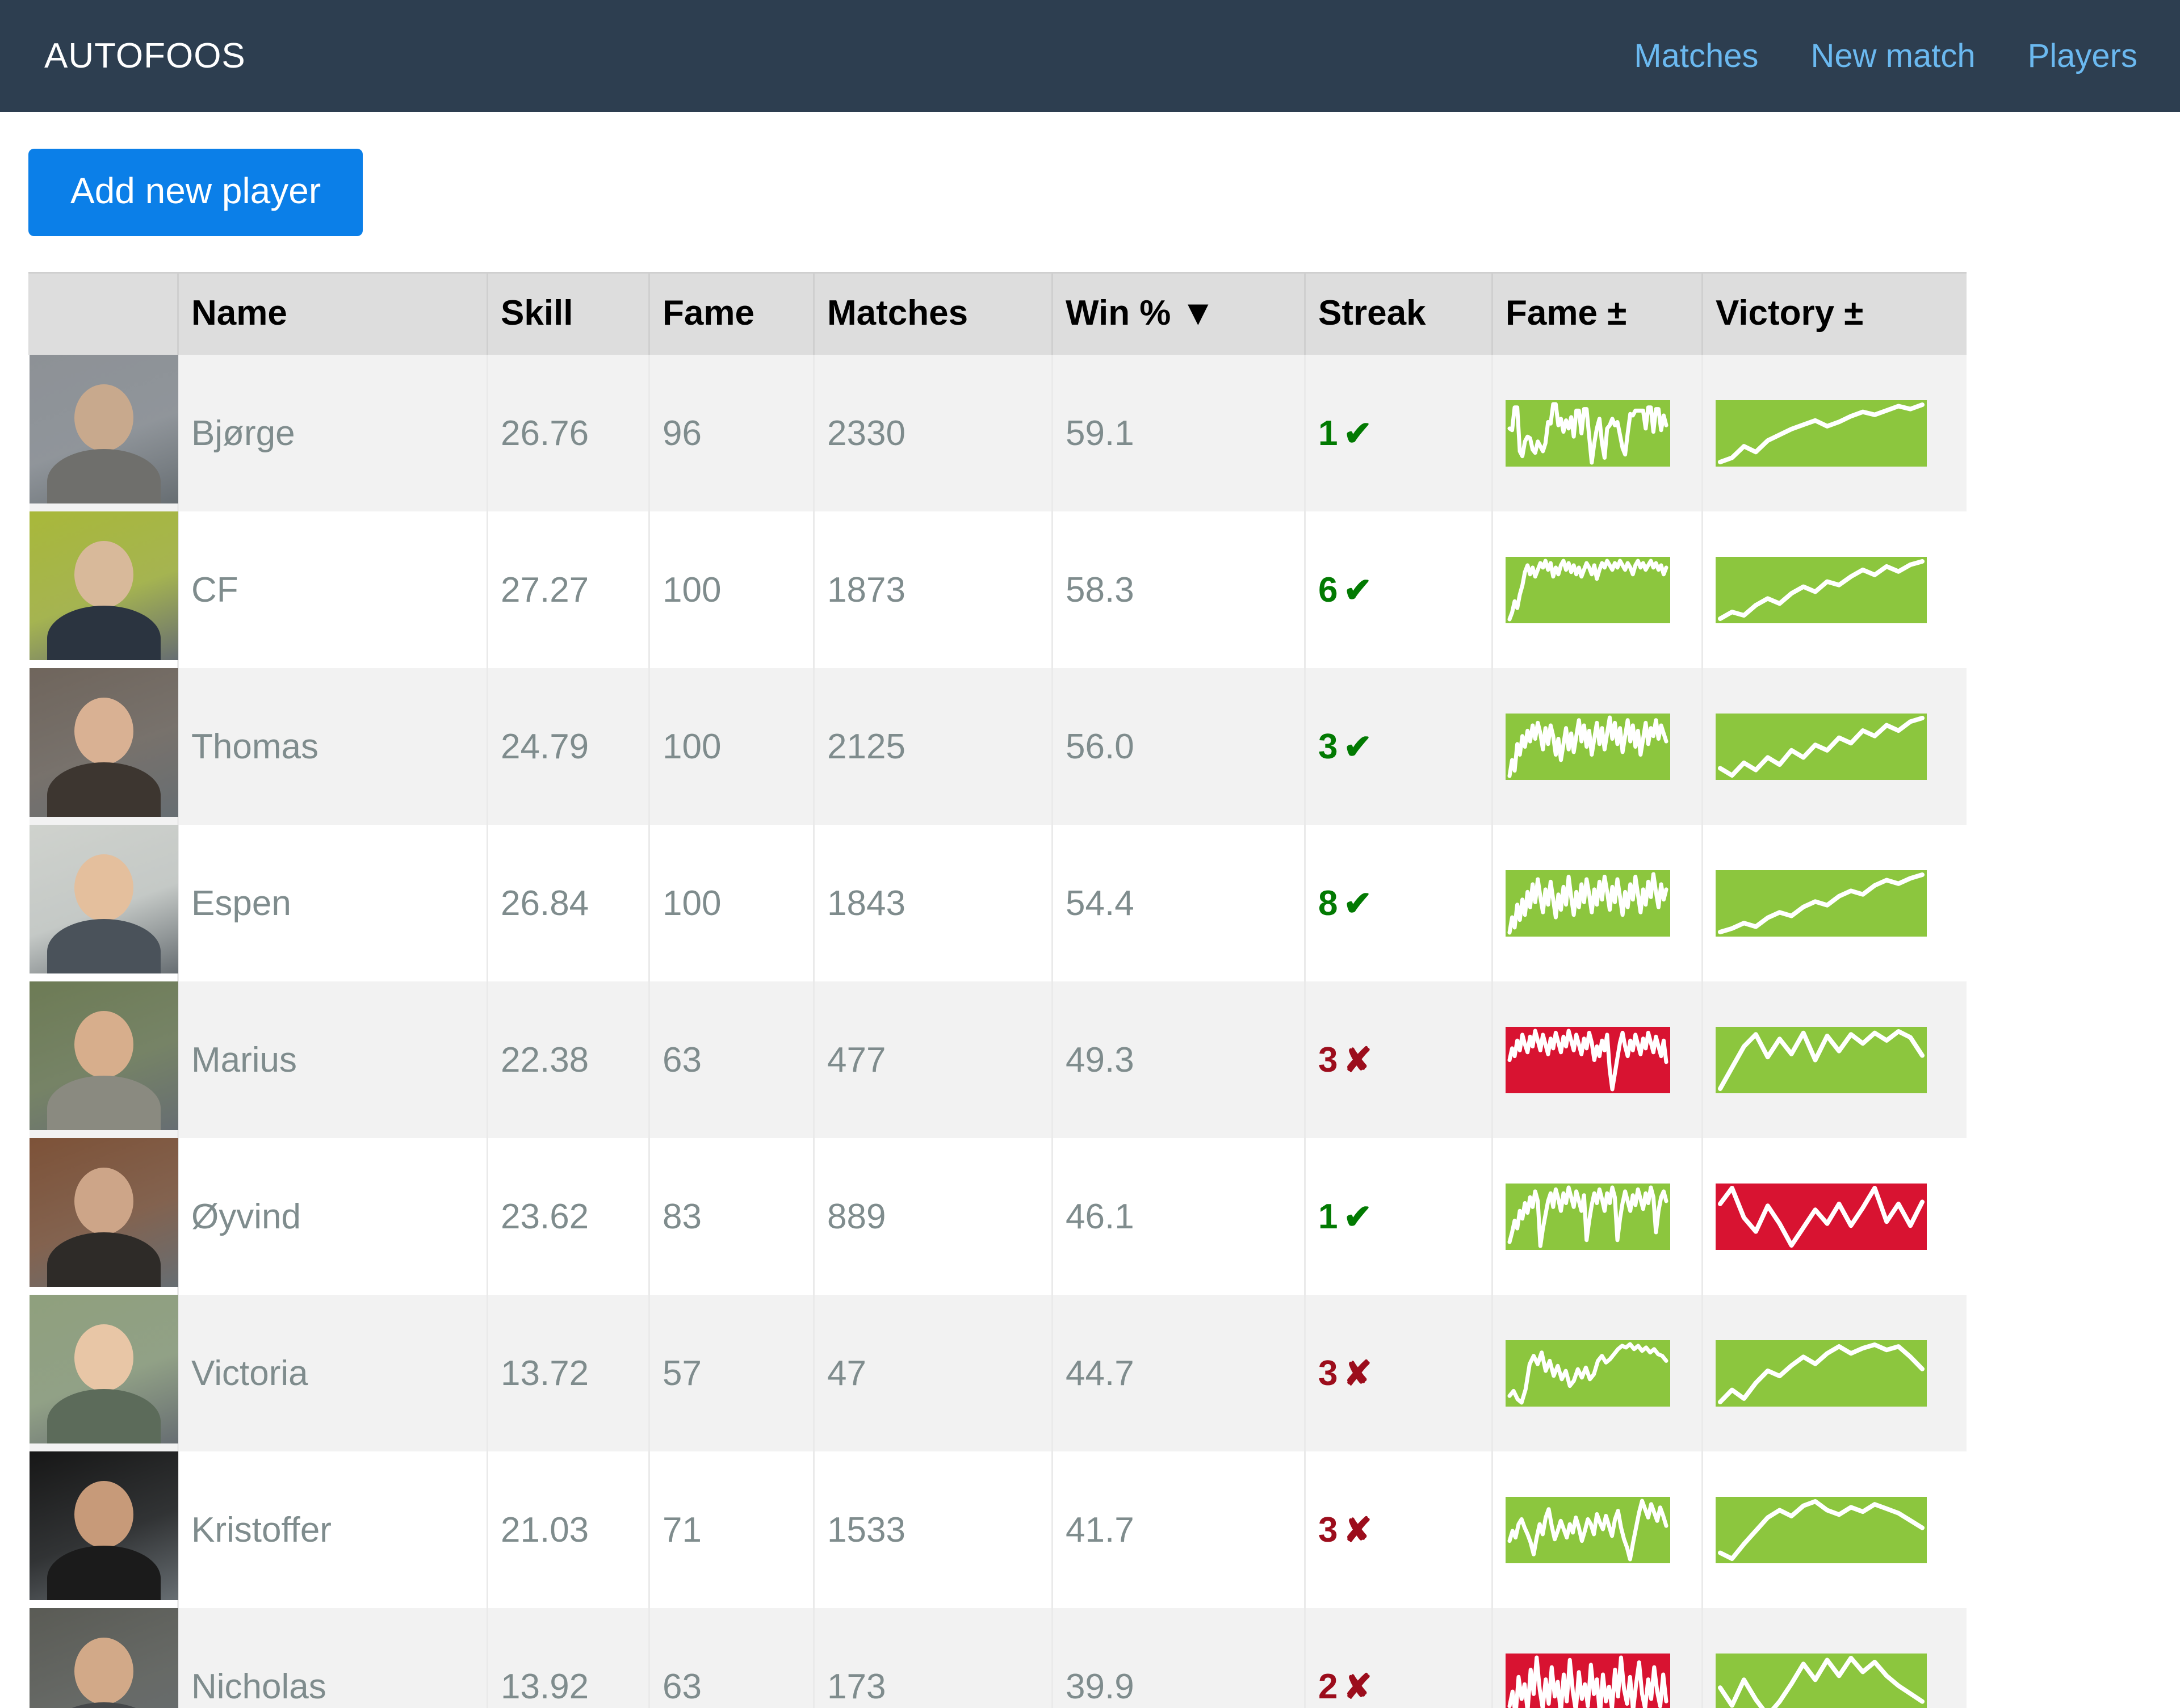 This screenshot has width=2180, height=1708. What do you see at coordinates (568, 1658) in the screenshot?
I see `cell-skill: 13.92` at bounding box center [568, 1658].